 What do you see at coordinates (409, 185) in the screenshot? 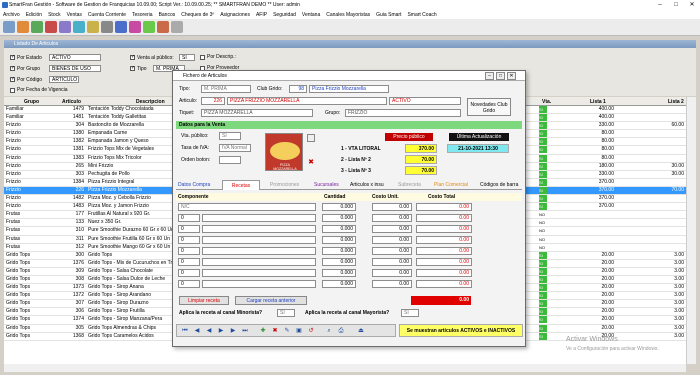
I see `tab-subreceta: Subreceta` at bounding box center [409, 185].